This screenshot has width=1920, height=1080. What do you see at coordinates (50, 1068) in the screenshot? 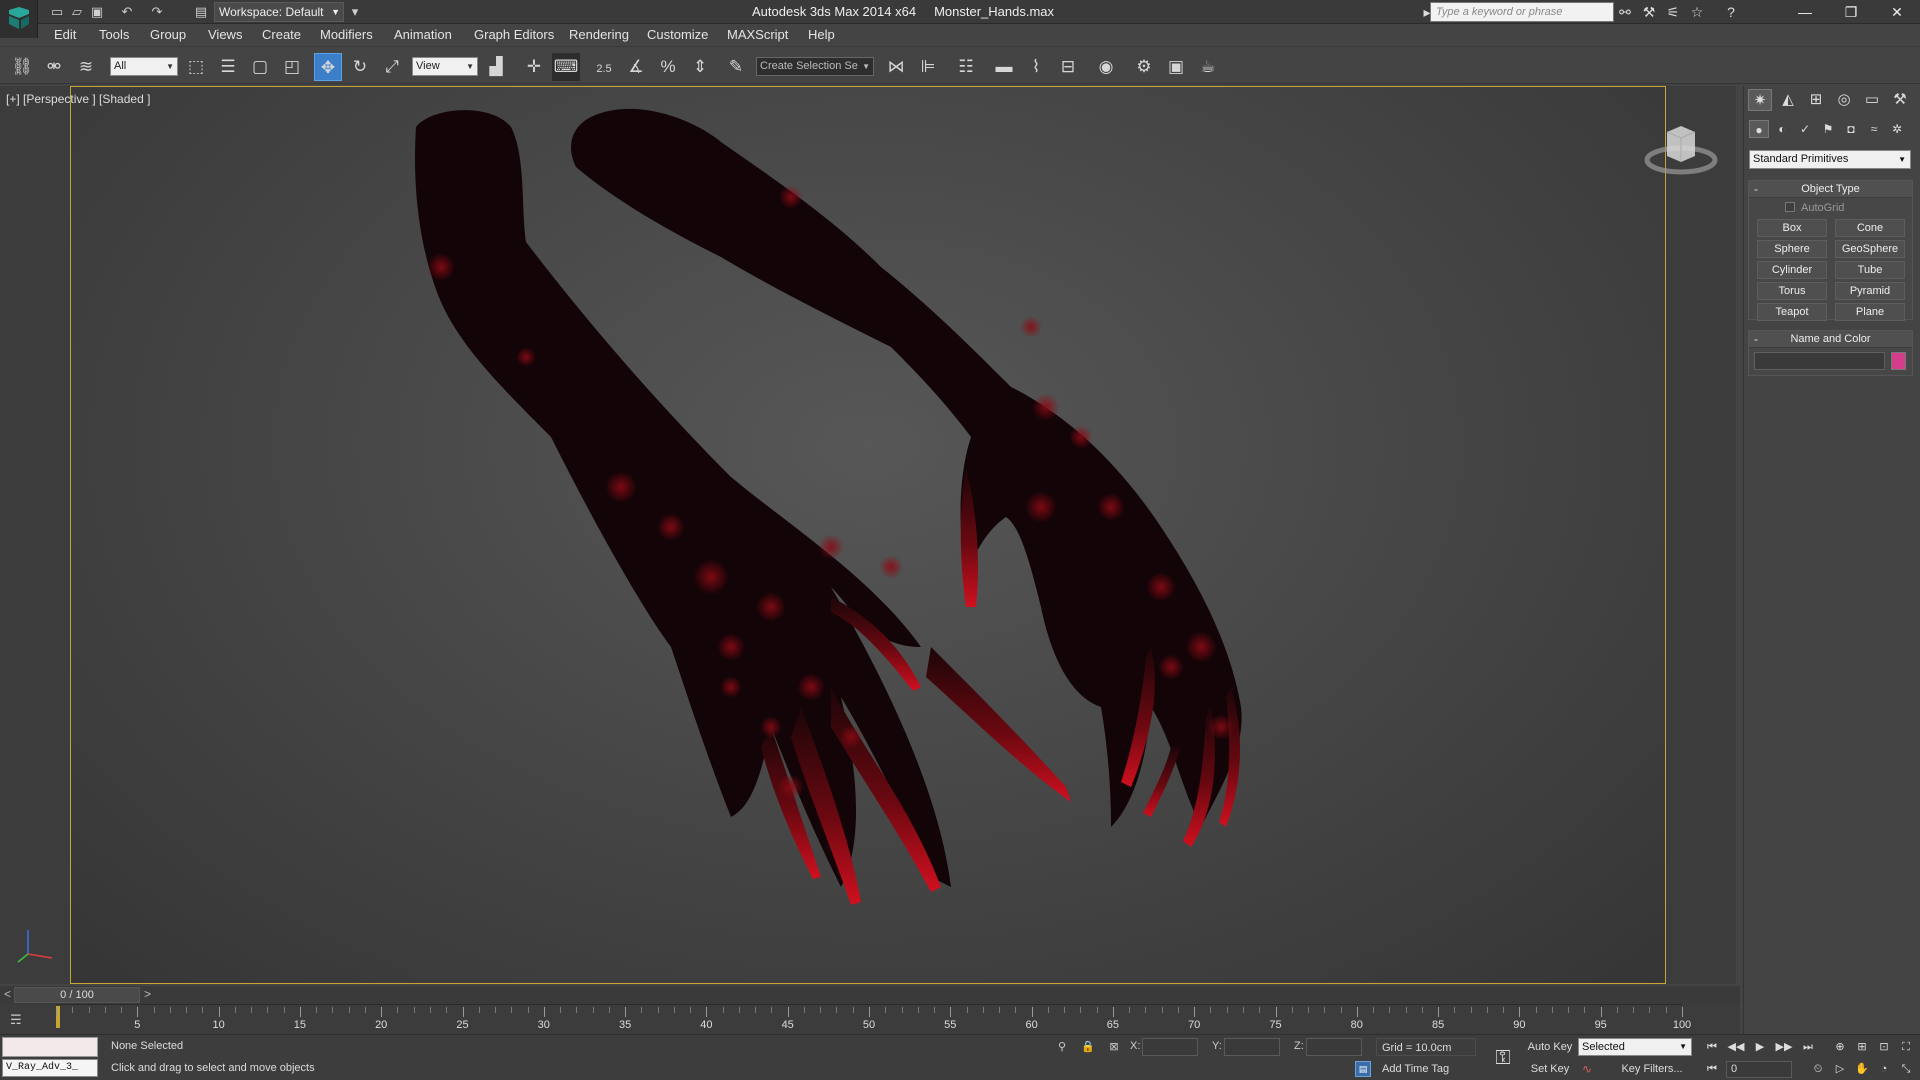
I see `maxscript-field: V_Ray_Adv_3_` at bounding box center [50, 1068].